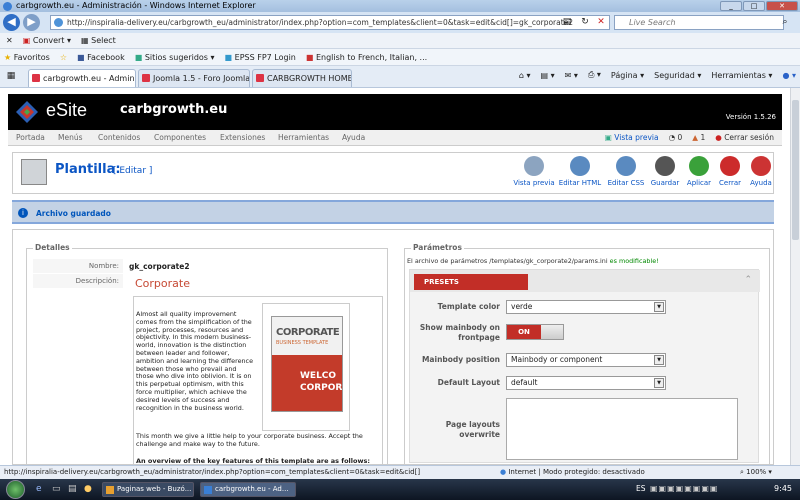  What do you see at coordinates (731, 6) in the screenshot?
I see `minimize-button: _` at bounding box center [731, 6].